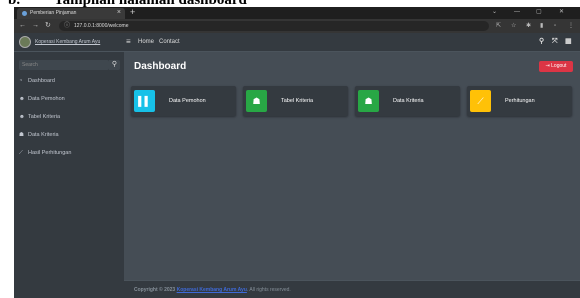 Image resolution: width=580 pixels, height=298 pixels. I want to click on brand-link: Koperasi Kembang Arum Ayu, so click(67, 42).